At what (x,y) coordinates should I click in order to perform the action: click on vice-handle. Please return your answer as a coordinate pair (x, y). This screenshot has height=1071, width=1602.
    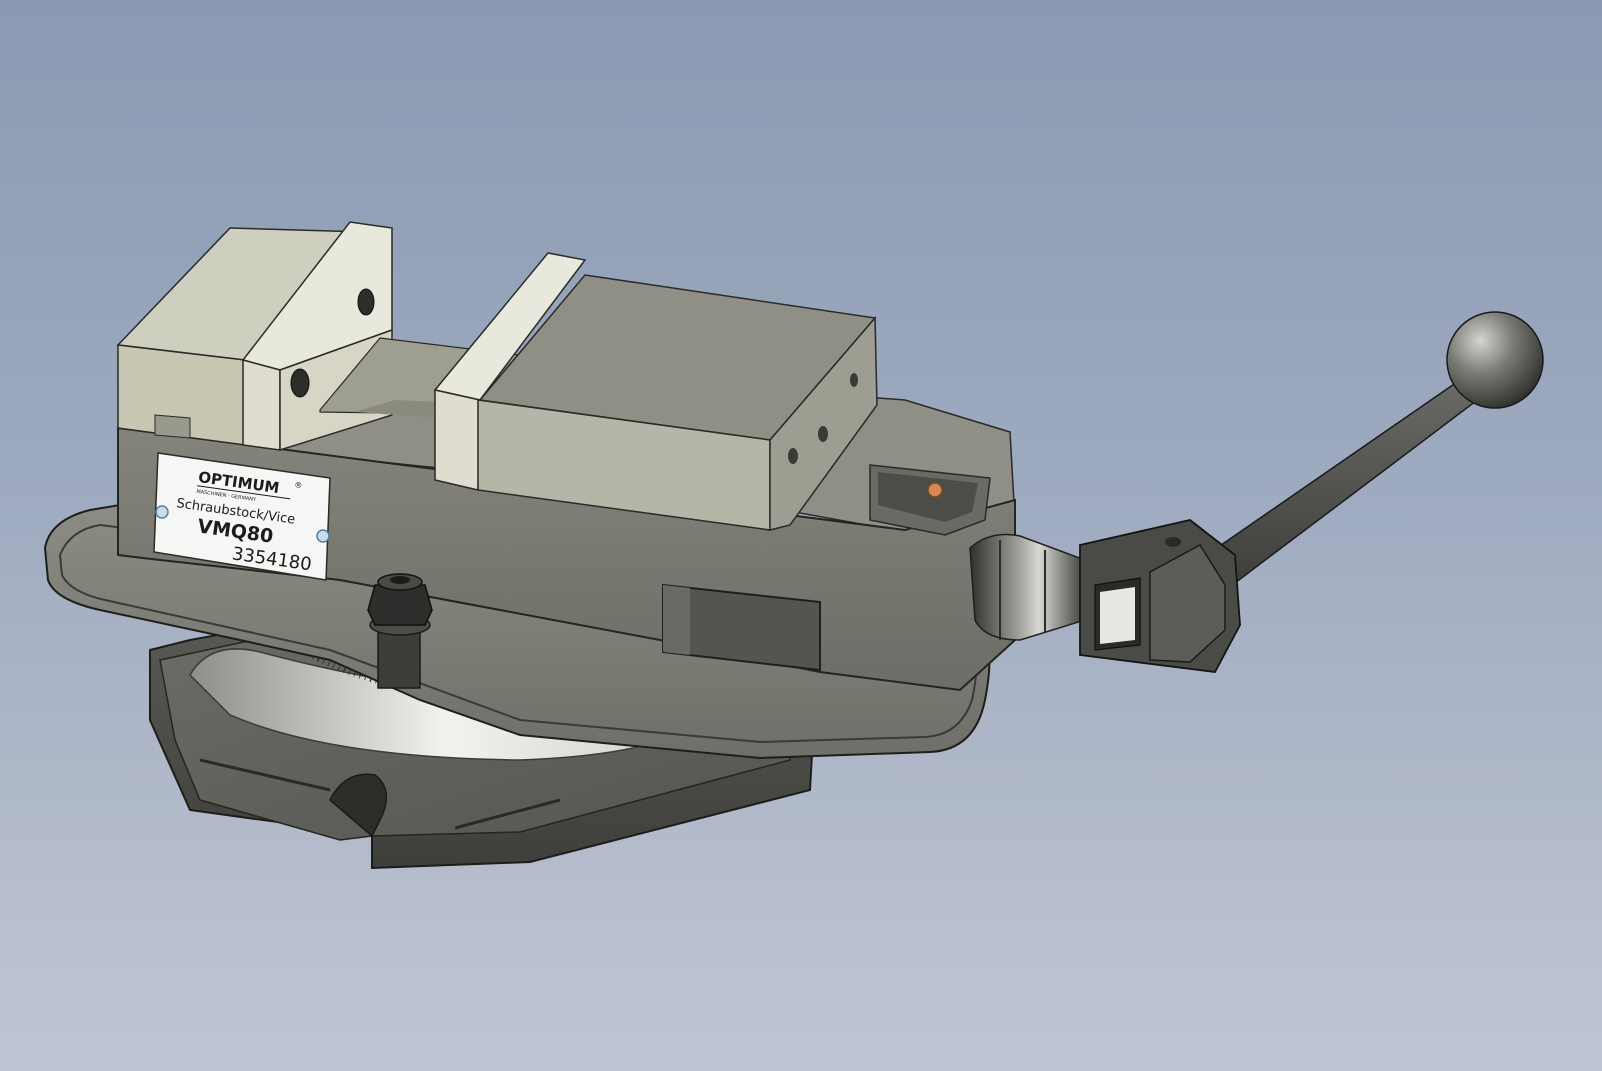
    Looking at the image, I should click on (1311, 492).